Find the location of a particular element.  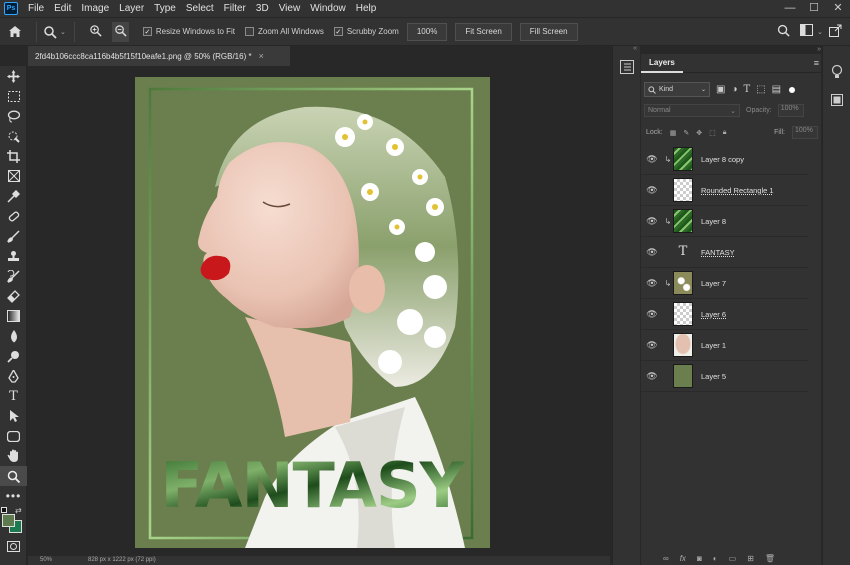

frame-tool-icon is located at coordinates (13, 176).